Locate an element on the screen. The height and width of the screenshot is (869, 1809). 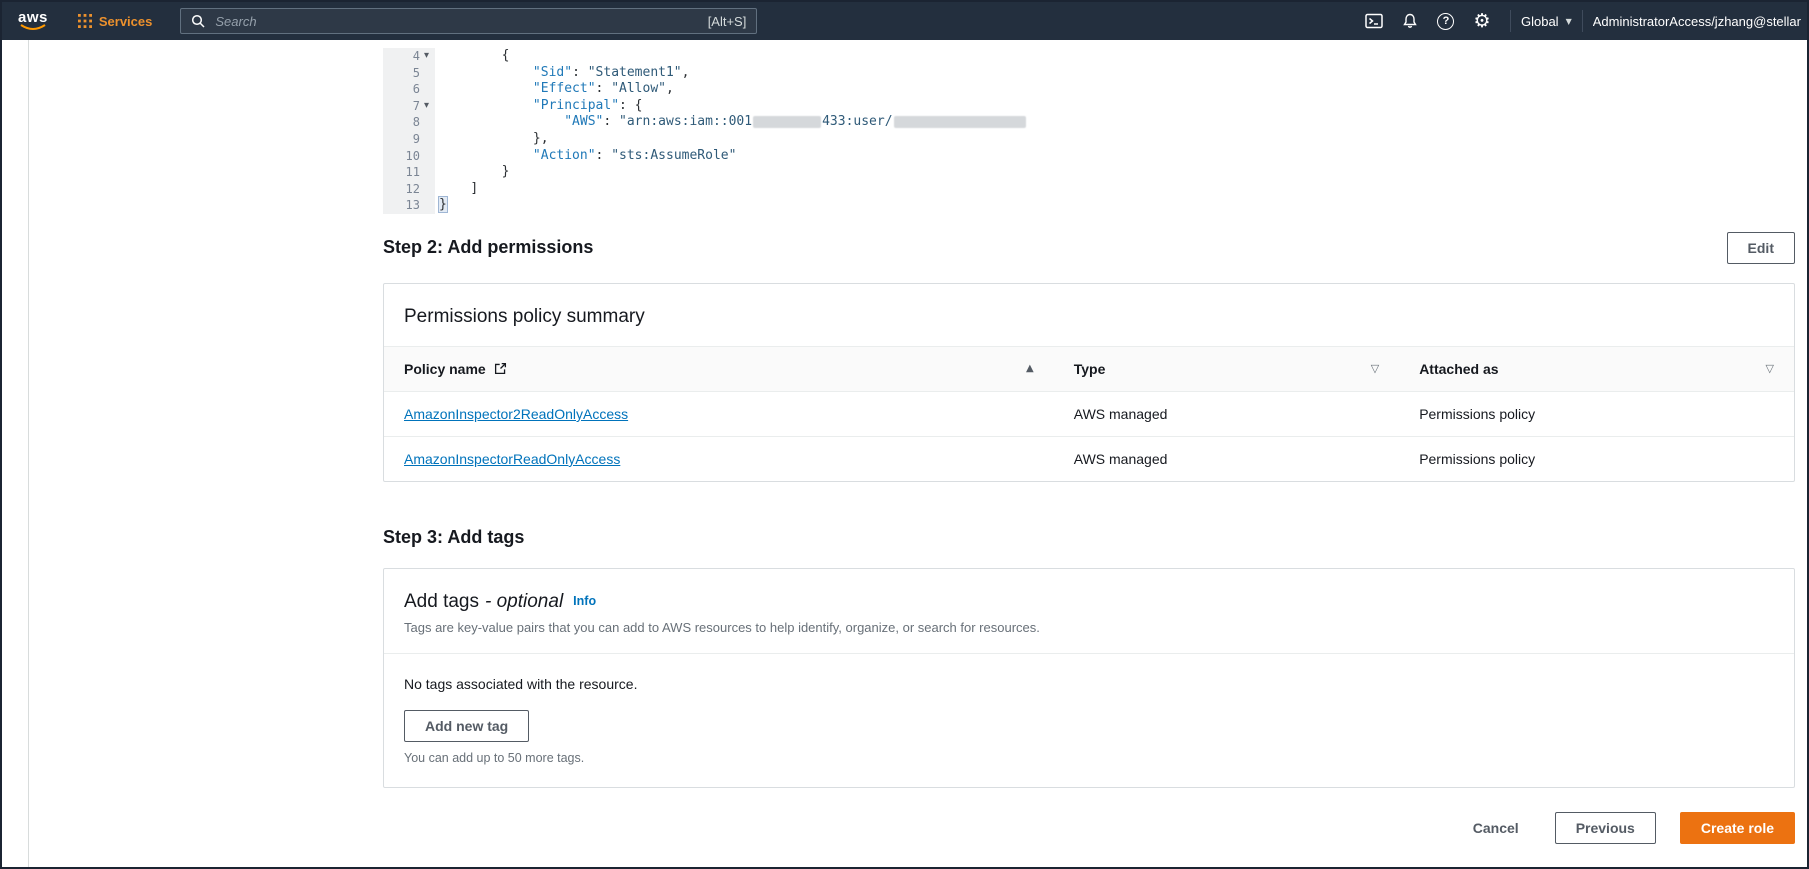
bell-icon is located at coordinates (1410, 20).